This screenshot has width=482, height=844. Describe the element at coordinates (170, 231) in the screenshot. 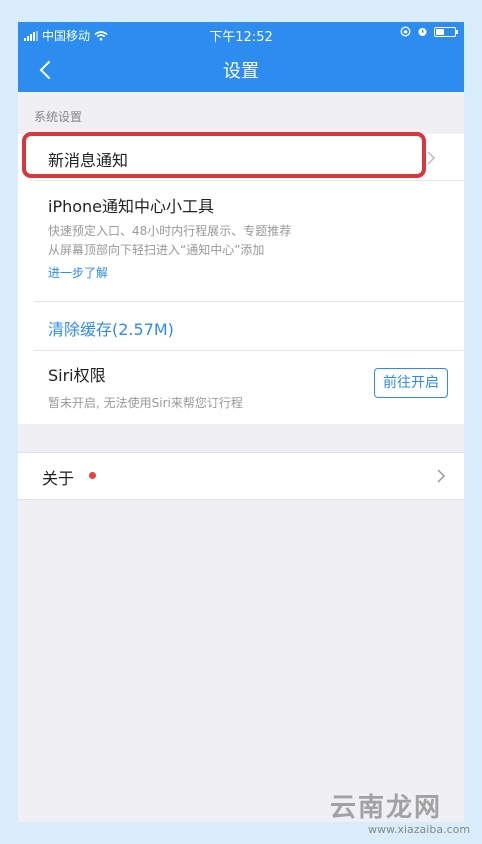

I see `widget-desc-line1: 快速预定入口、48小时内行程展示、专题推荐` at that location.